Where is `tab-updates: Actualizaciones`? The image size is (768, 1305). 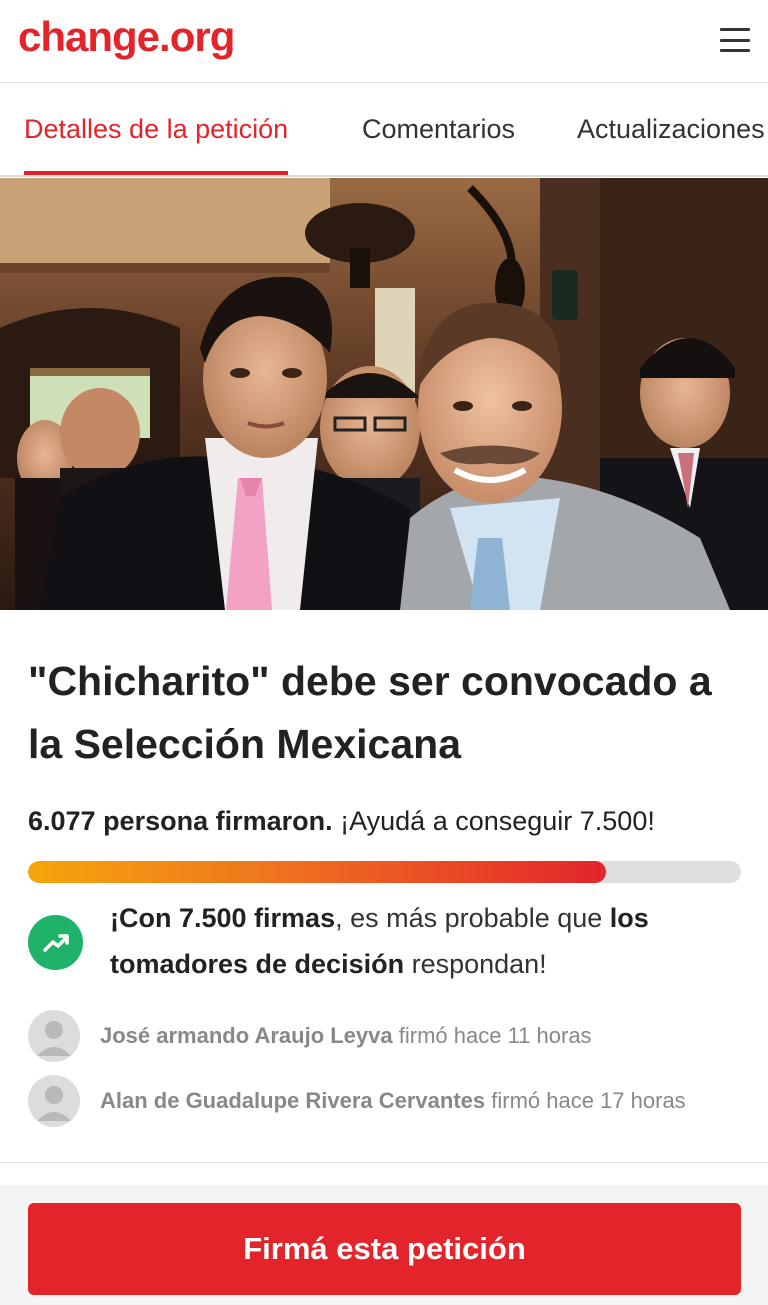
tab-updates: Actualizaciones is located at coordinates (671, 129).